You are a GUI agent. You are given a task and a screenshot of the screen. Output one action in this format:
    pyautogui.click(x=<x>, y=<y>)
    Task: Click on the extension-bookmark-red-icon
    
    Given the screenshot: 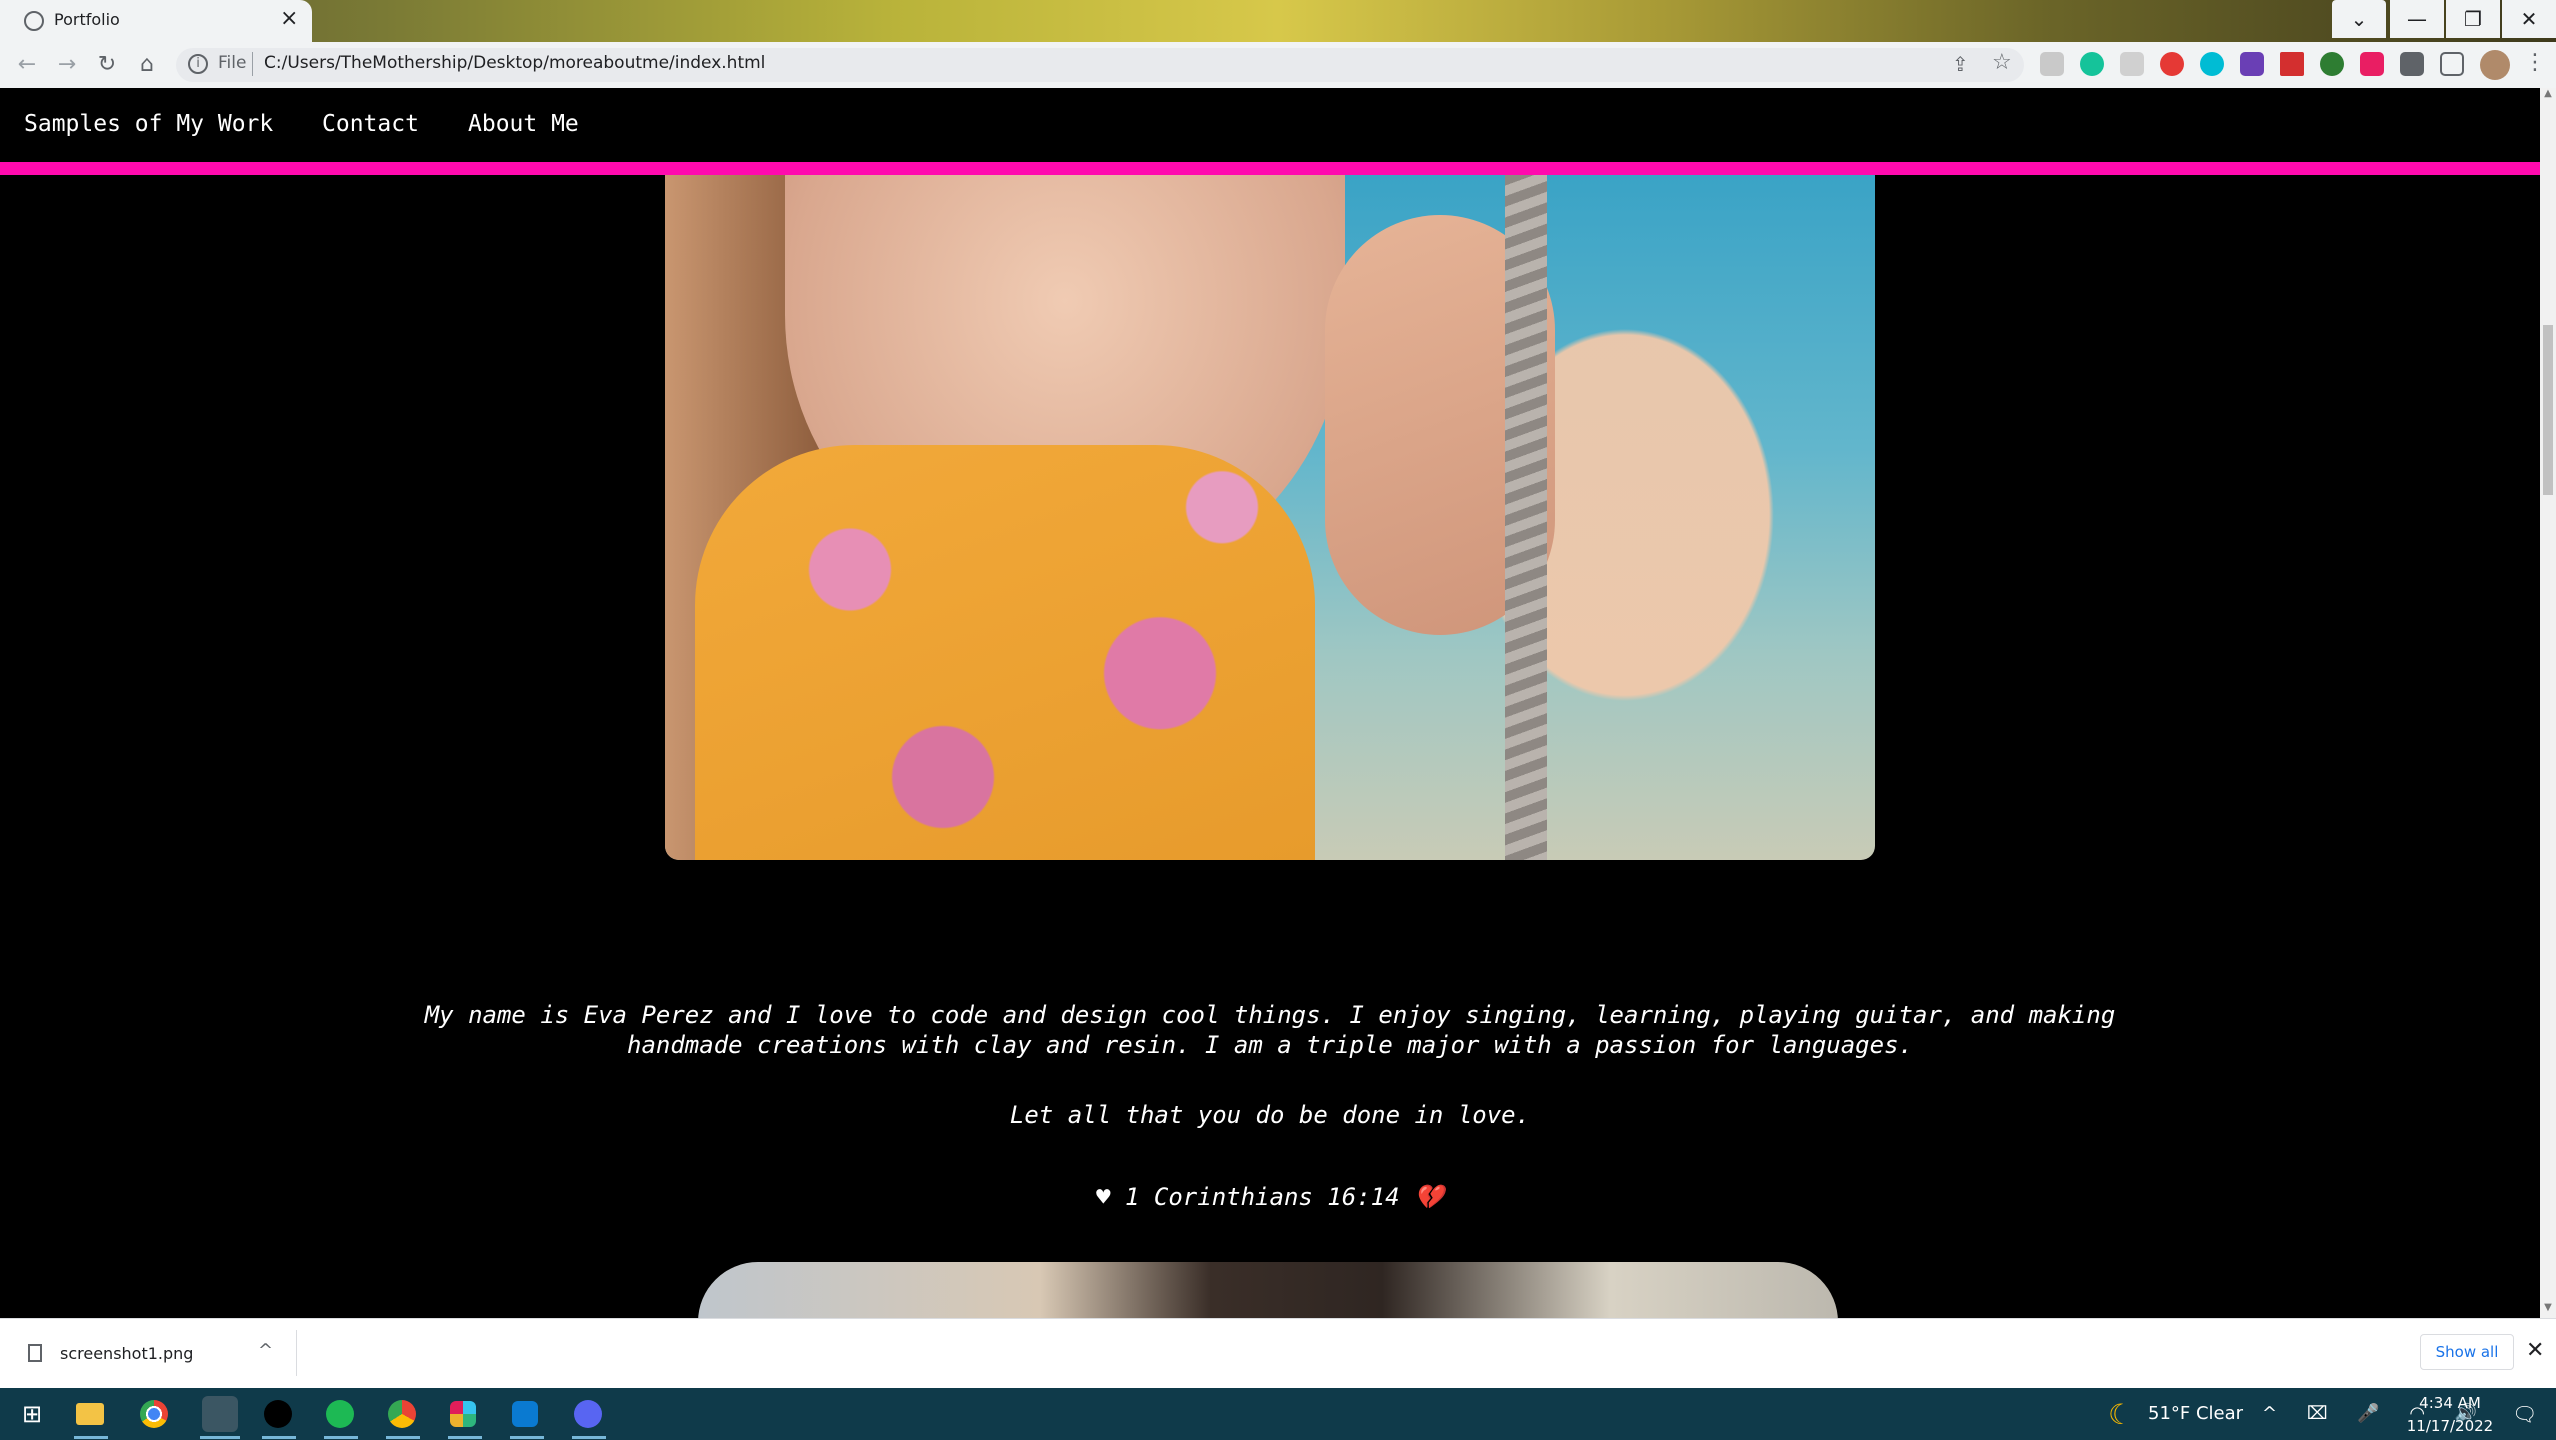 What is the action you would take?
    pyautogui.click(x=2292, y=64)
    